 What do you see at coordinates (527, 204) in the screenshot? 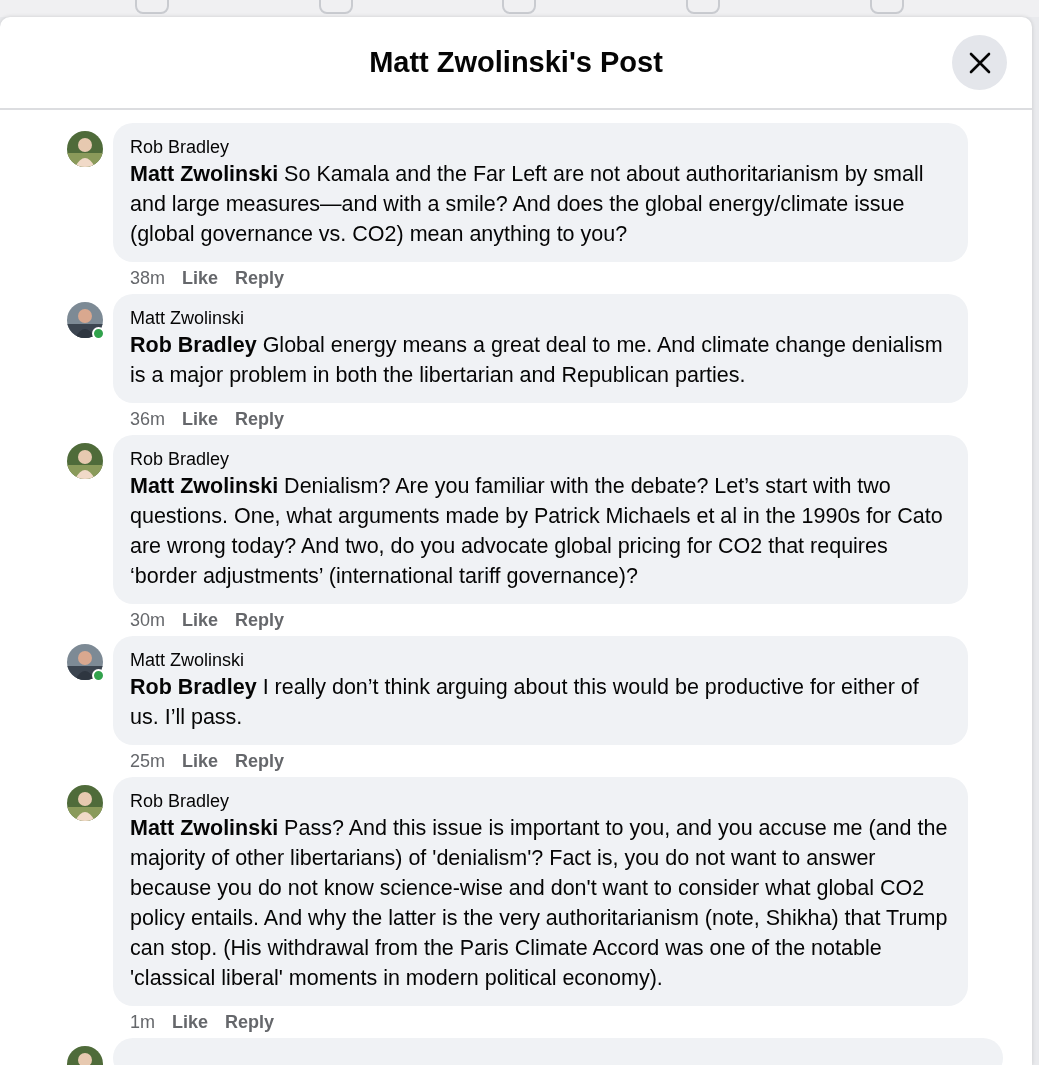
I see `comment-text: Matt Zwolinski So Kamala and the Far Left are not about authoritarianism by small and large measures—and with a smile? And does the global energy/climate issue (global governance vs. CO2) mean anything to you?` at bounding box center [527, 204].